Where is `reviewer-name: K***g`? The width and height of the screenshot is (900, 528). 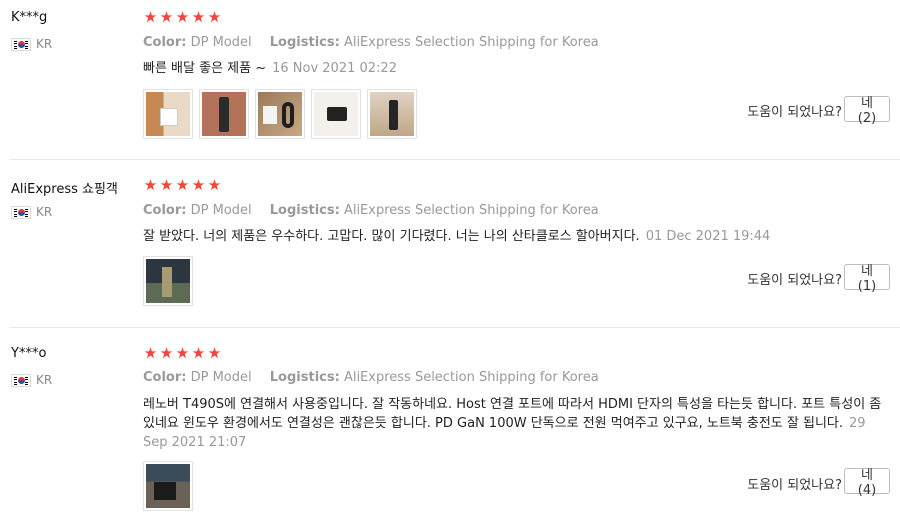
reviewer-name: K***g is located at coordinates (29, 17).